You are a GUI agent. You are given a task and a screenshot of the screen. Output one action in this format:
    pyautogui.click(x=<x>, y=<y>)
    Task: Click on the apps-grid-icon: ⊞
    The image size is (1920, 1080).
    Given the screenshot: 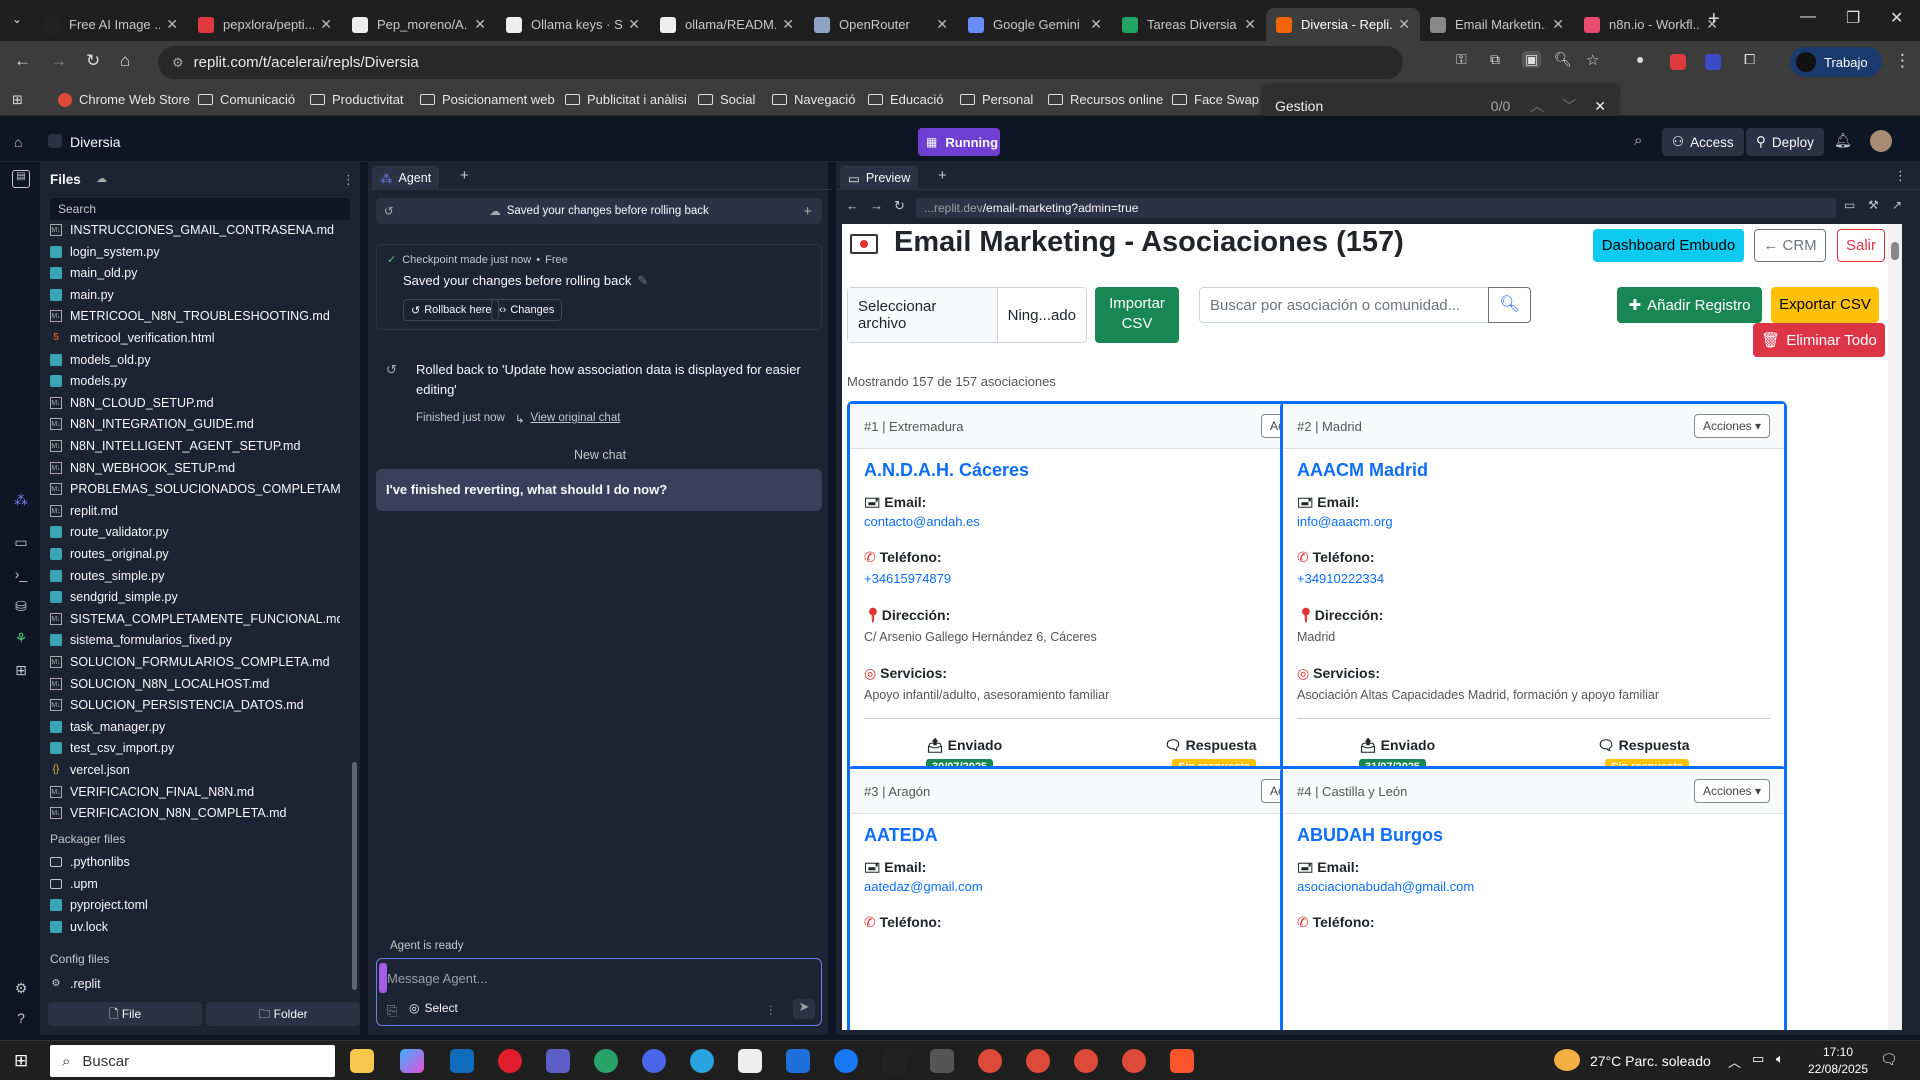 What is the action you would take?
    pyautogui.click(x=17, y=100)
    